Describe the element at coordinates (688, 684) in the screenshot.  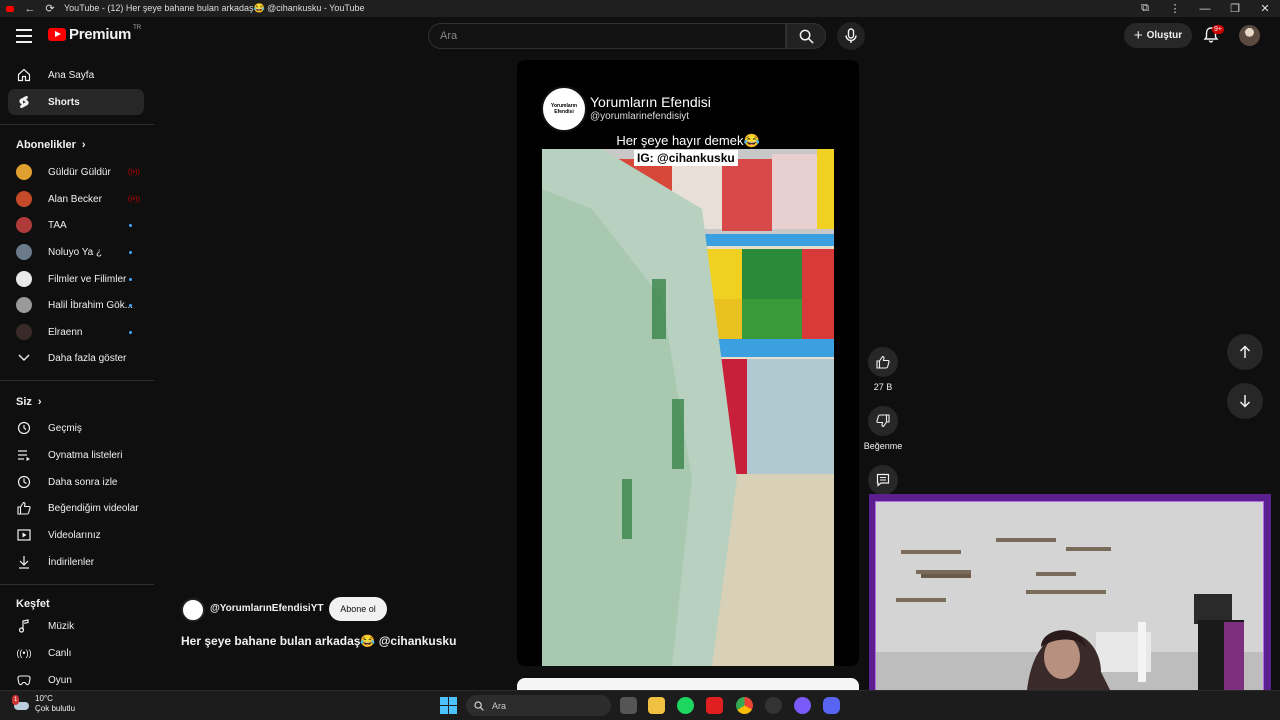
I see `next-short-preview` at that location.